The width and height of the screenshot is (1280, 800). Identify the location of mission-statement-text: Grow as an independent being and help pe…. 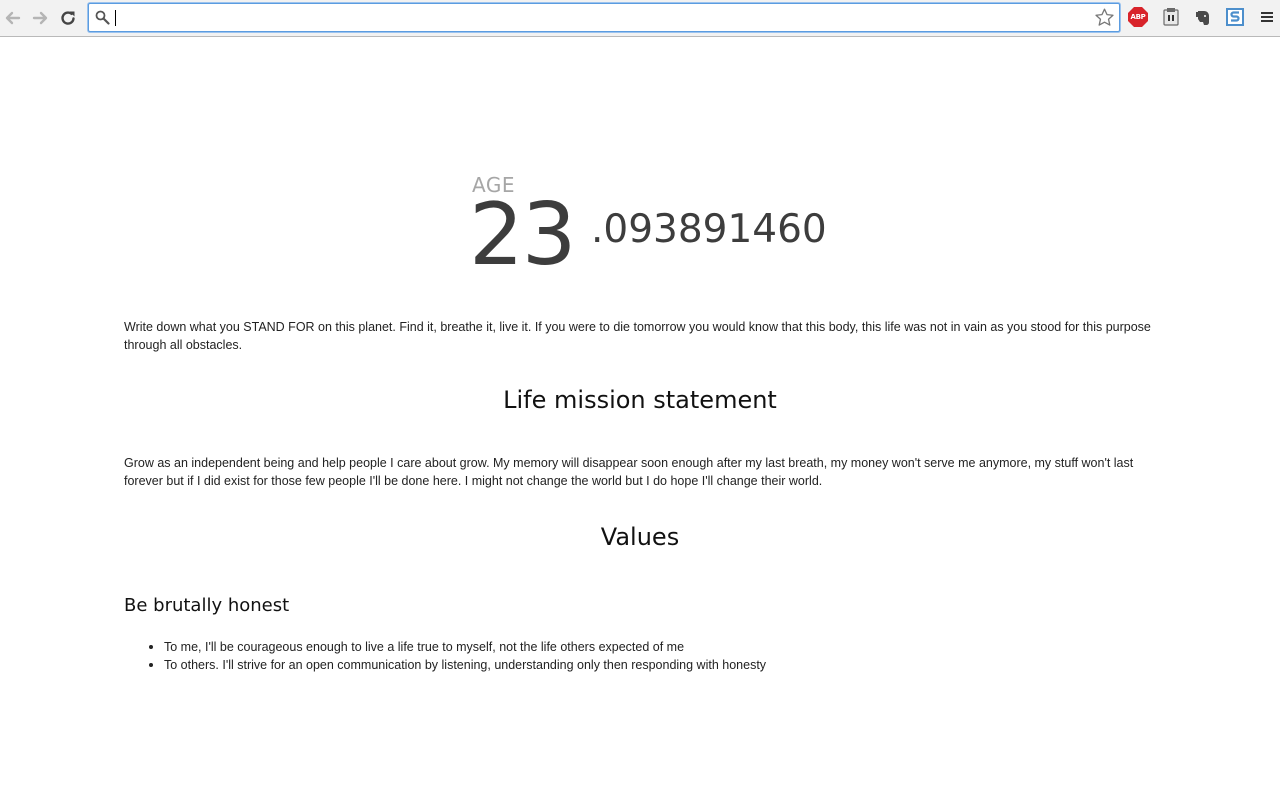
(629, 472).